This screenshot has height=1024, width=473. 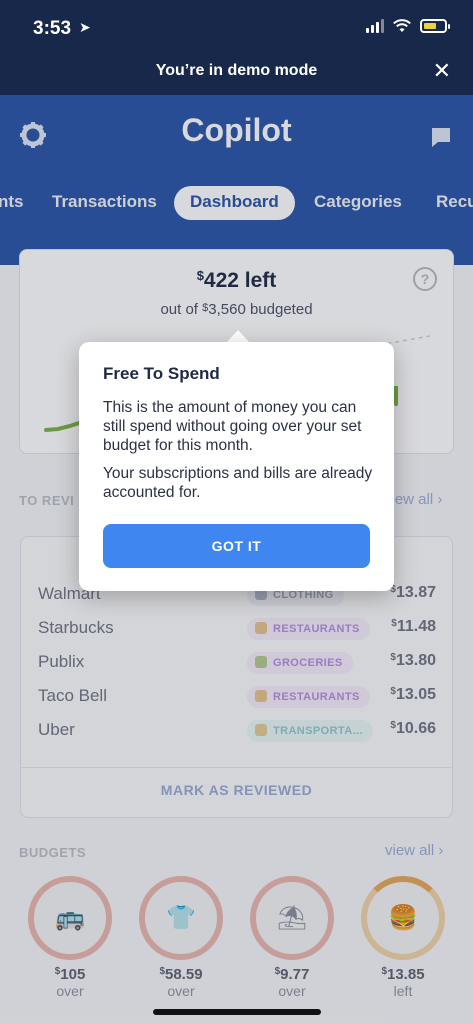 What do you see at coordinates (52, 28) in the screenshot?
I see `status-time: 3:53` at bounding box center [52, 28].